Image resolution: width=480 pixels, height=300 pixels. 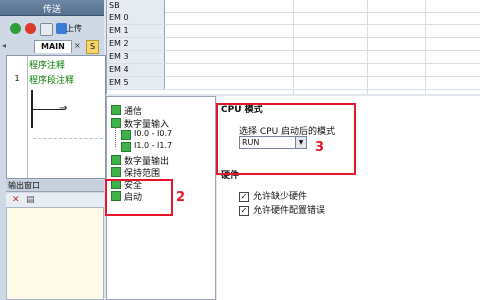 What do you see at coordinates (46, 29) in the screenshot?
I see `compile-icon` at bounding box center [46, 29].